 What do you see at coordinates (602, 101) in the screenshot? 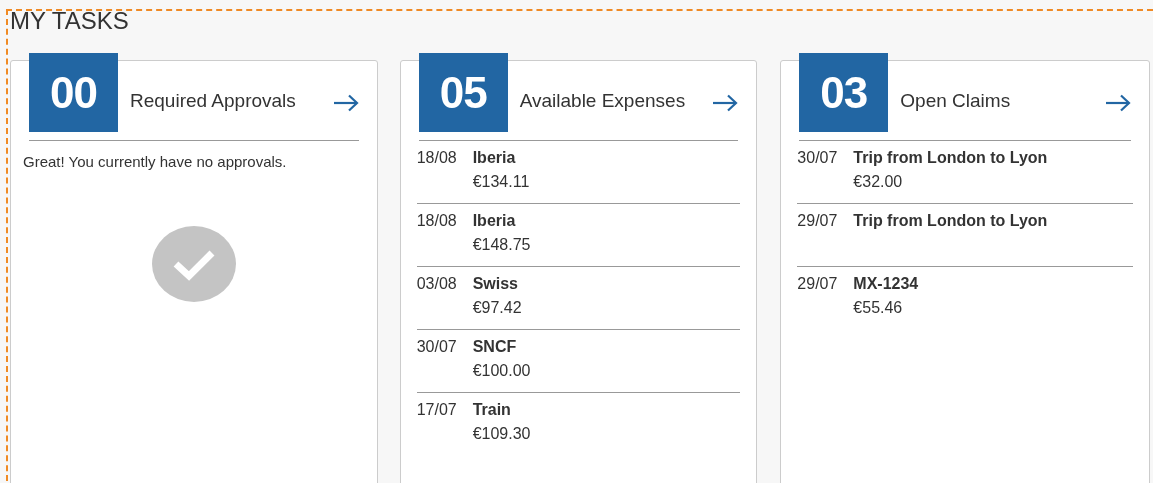
I see `card-title: Available Expenses` at bounding box center [602, 101].